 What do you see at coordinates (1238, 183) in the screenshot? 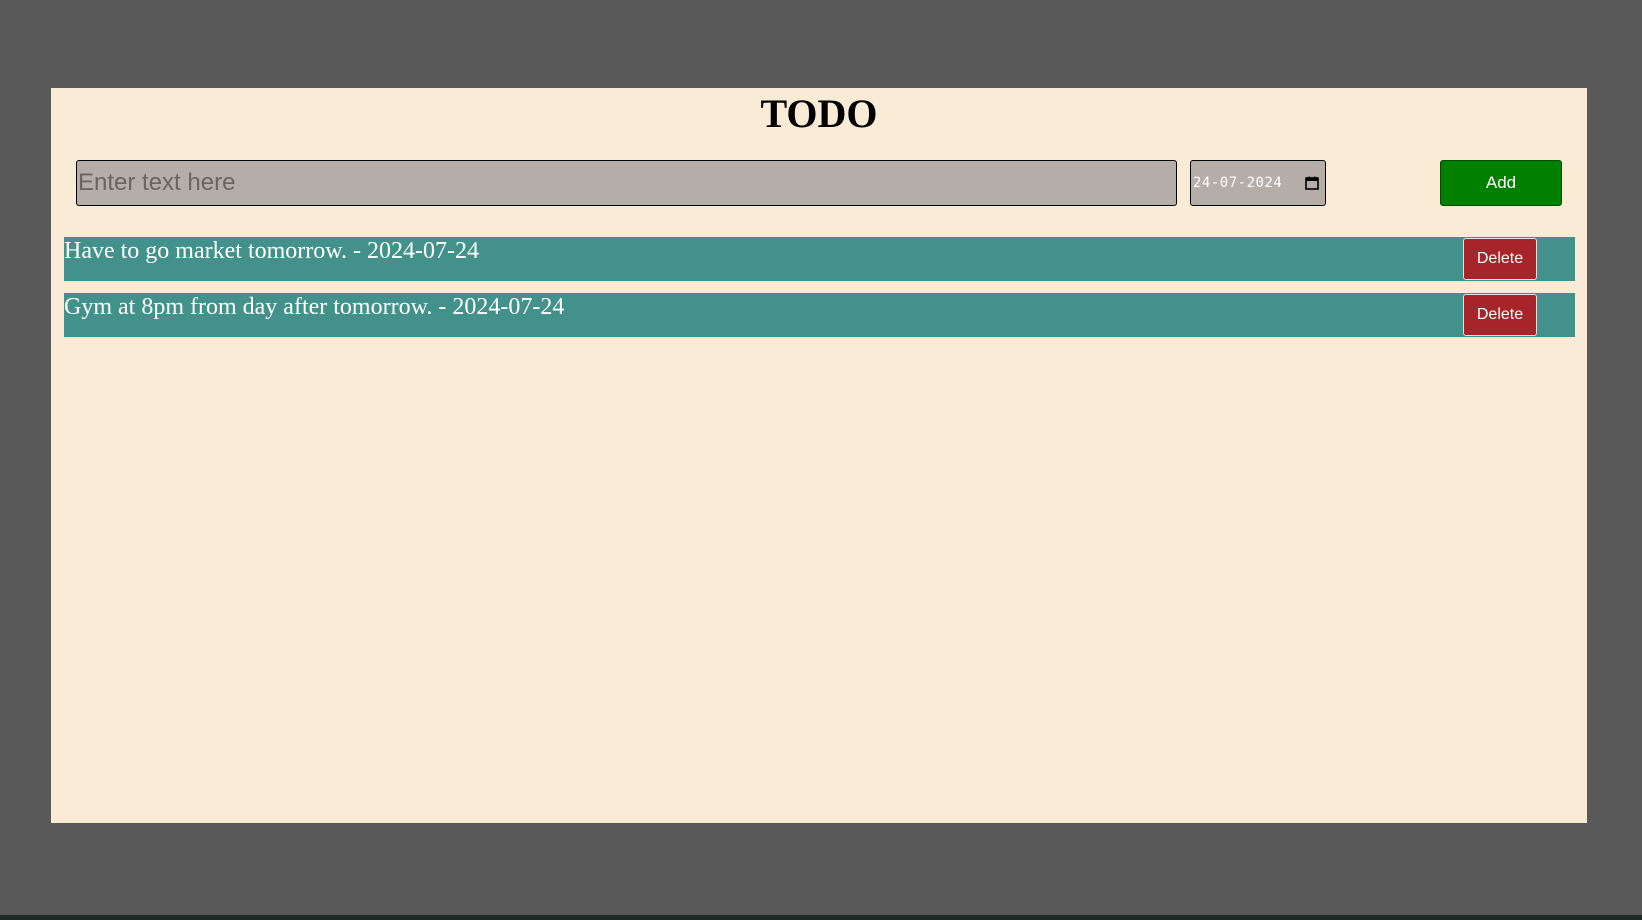
I see `date-value: 24-07-2024` at bounding box center [1238, 183].